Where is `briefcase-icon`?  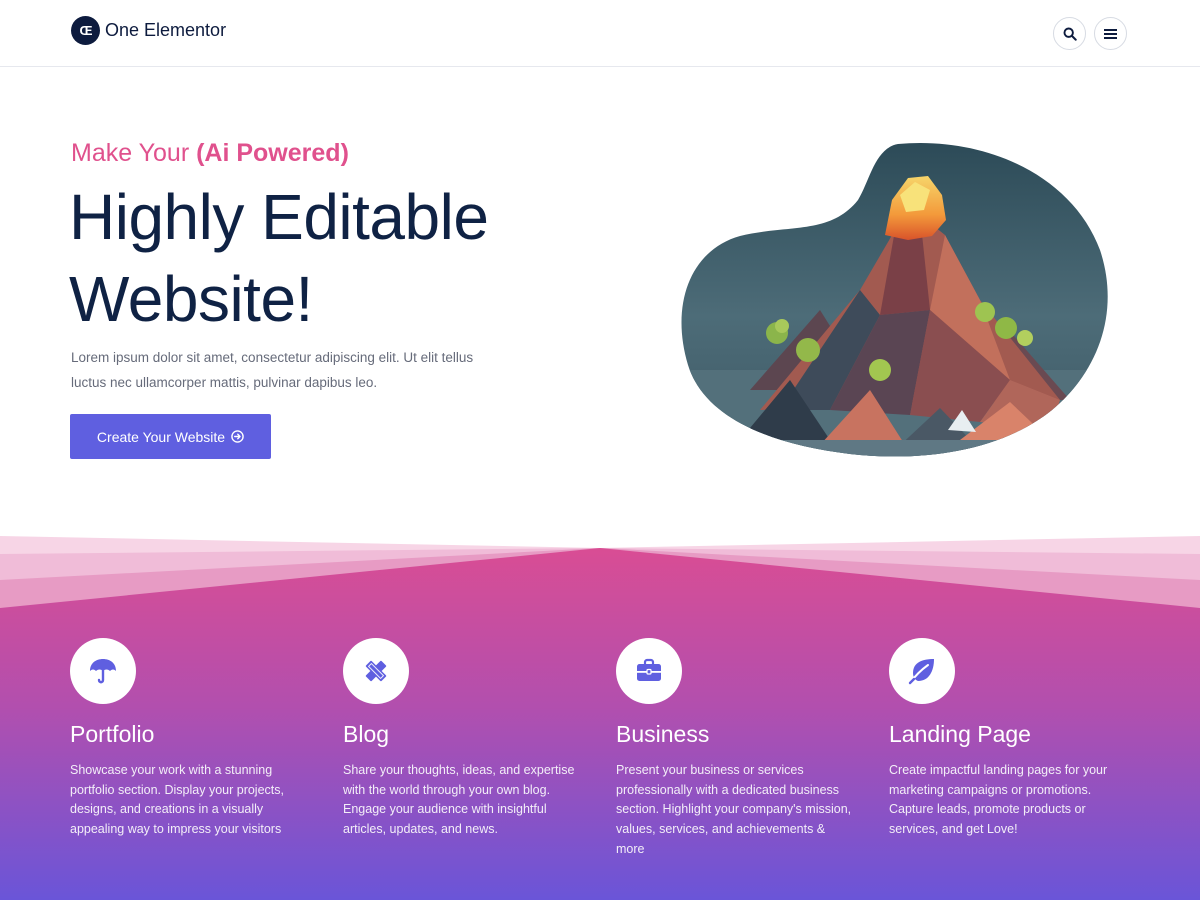
briefcase-icon is located at coordinates (649, 669).